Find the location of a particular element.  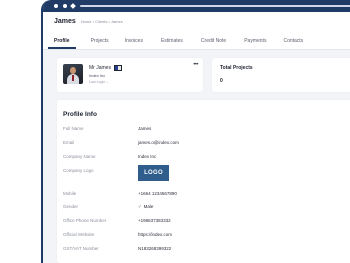

last-login: Last Login -- is located at coordinates (99, 82).